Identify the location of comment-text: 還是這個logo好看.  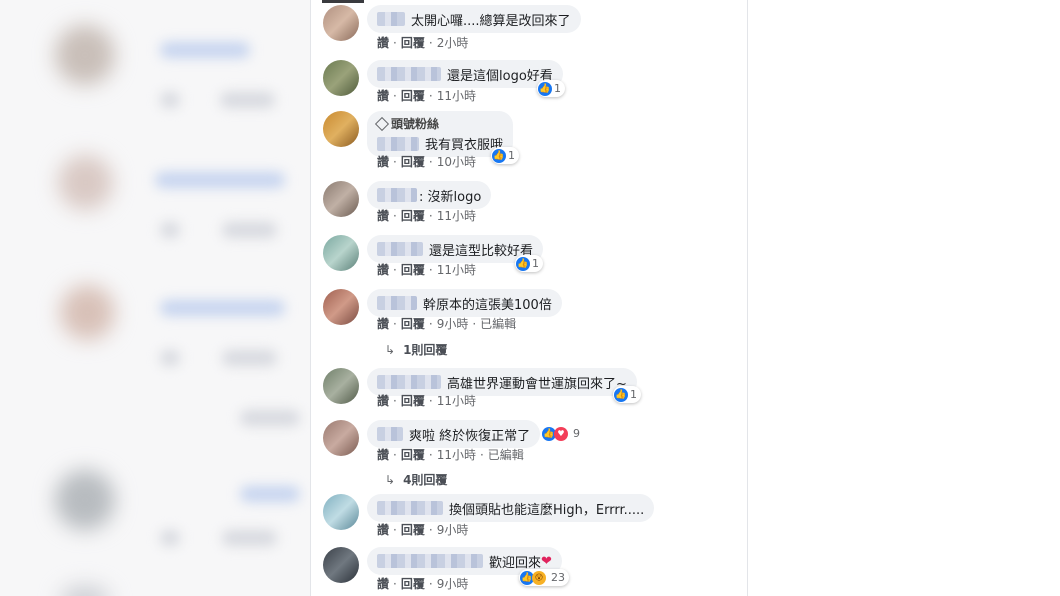
(500, 76).